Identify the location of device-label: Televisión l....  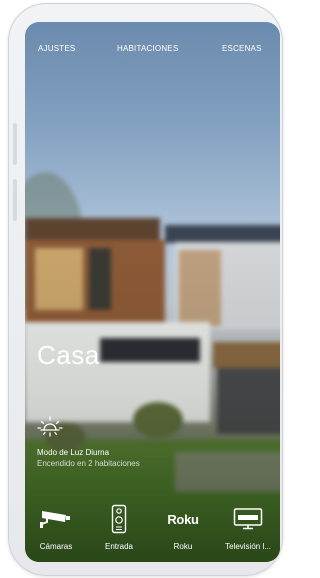
(248, 546).